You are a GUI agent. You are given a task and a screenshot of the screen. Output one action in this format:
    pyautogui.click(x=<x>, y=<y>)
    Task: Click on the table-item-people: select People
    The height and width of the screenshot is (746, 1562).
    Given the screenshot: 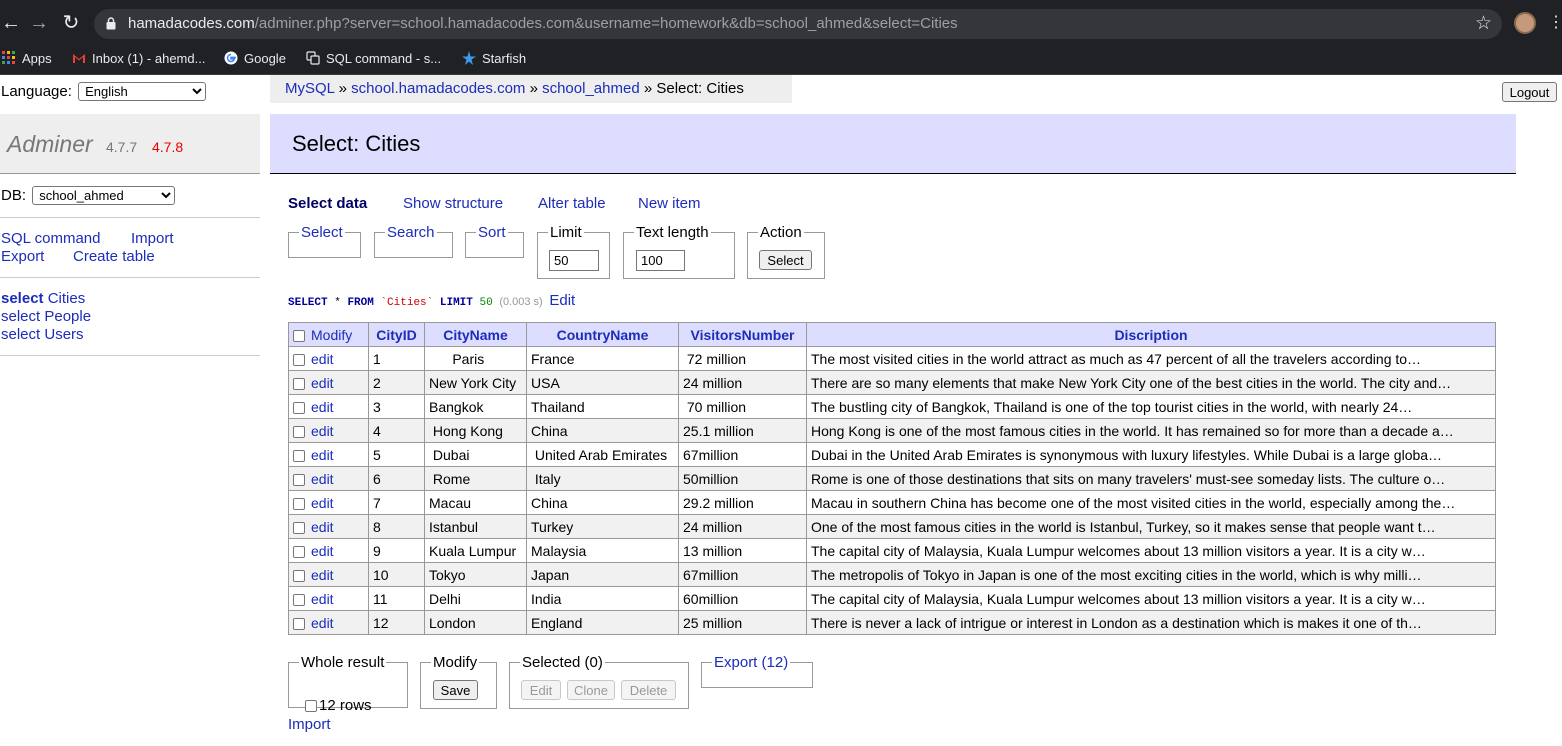 What is the action you would take?
    pyautogui.click(x=46, y=316)
    